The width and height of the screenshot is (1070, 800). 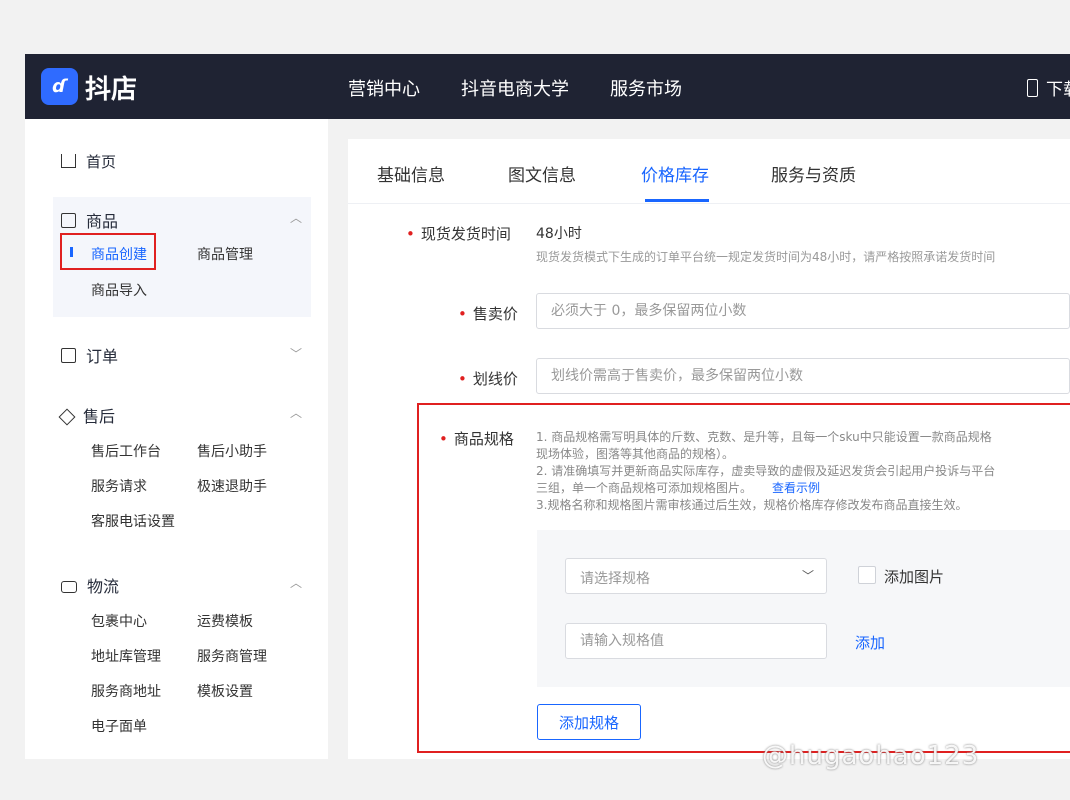 I want to click on add-spec-button: 添加规格, so click(x=589, y=722).